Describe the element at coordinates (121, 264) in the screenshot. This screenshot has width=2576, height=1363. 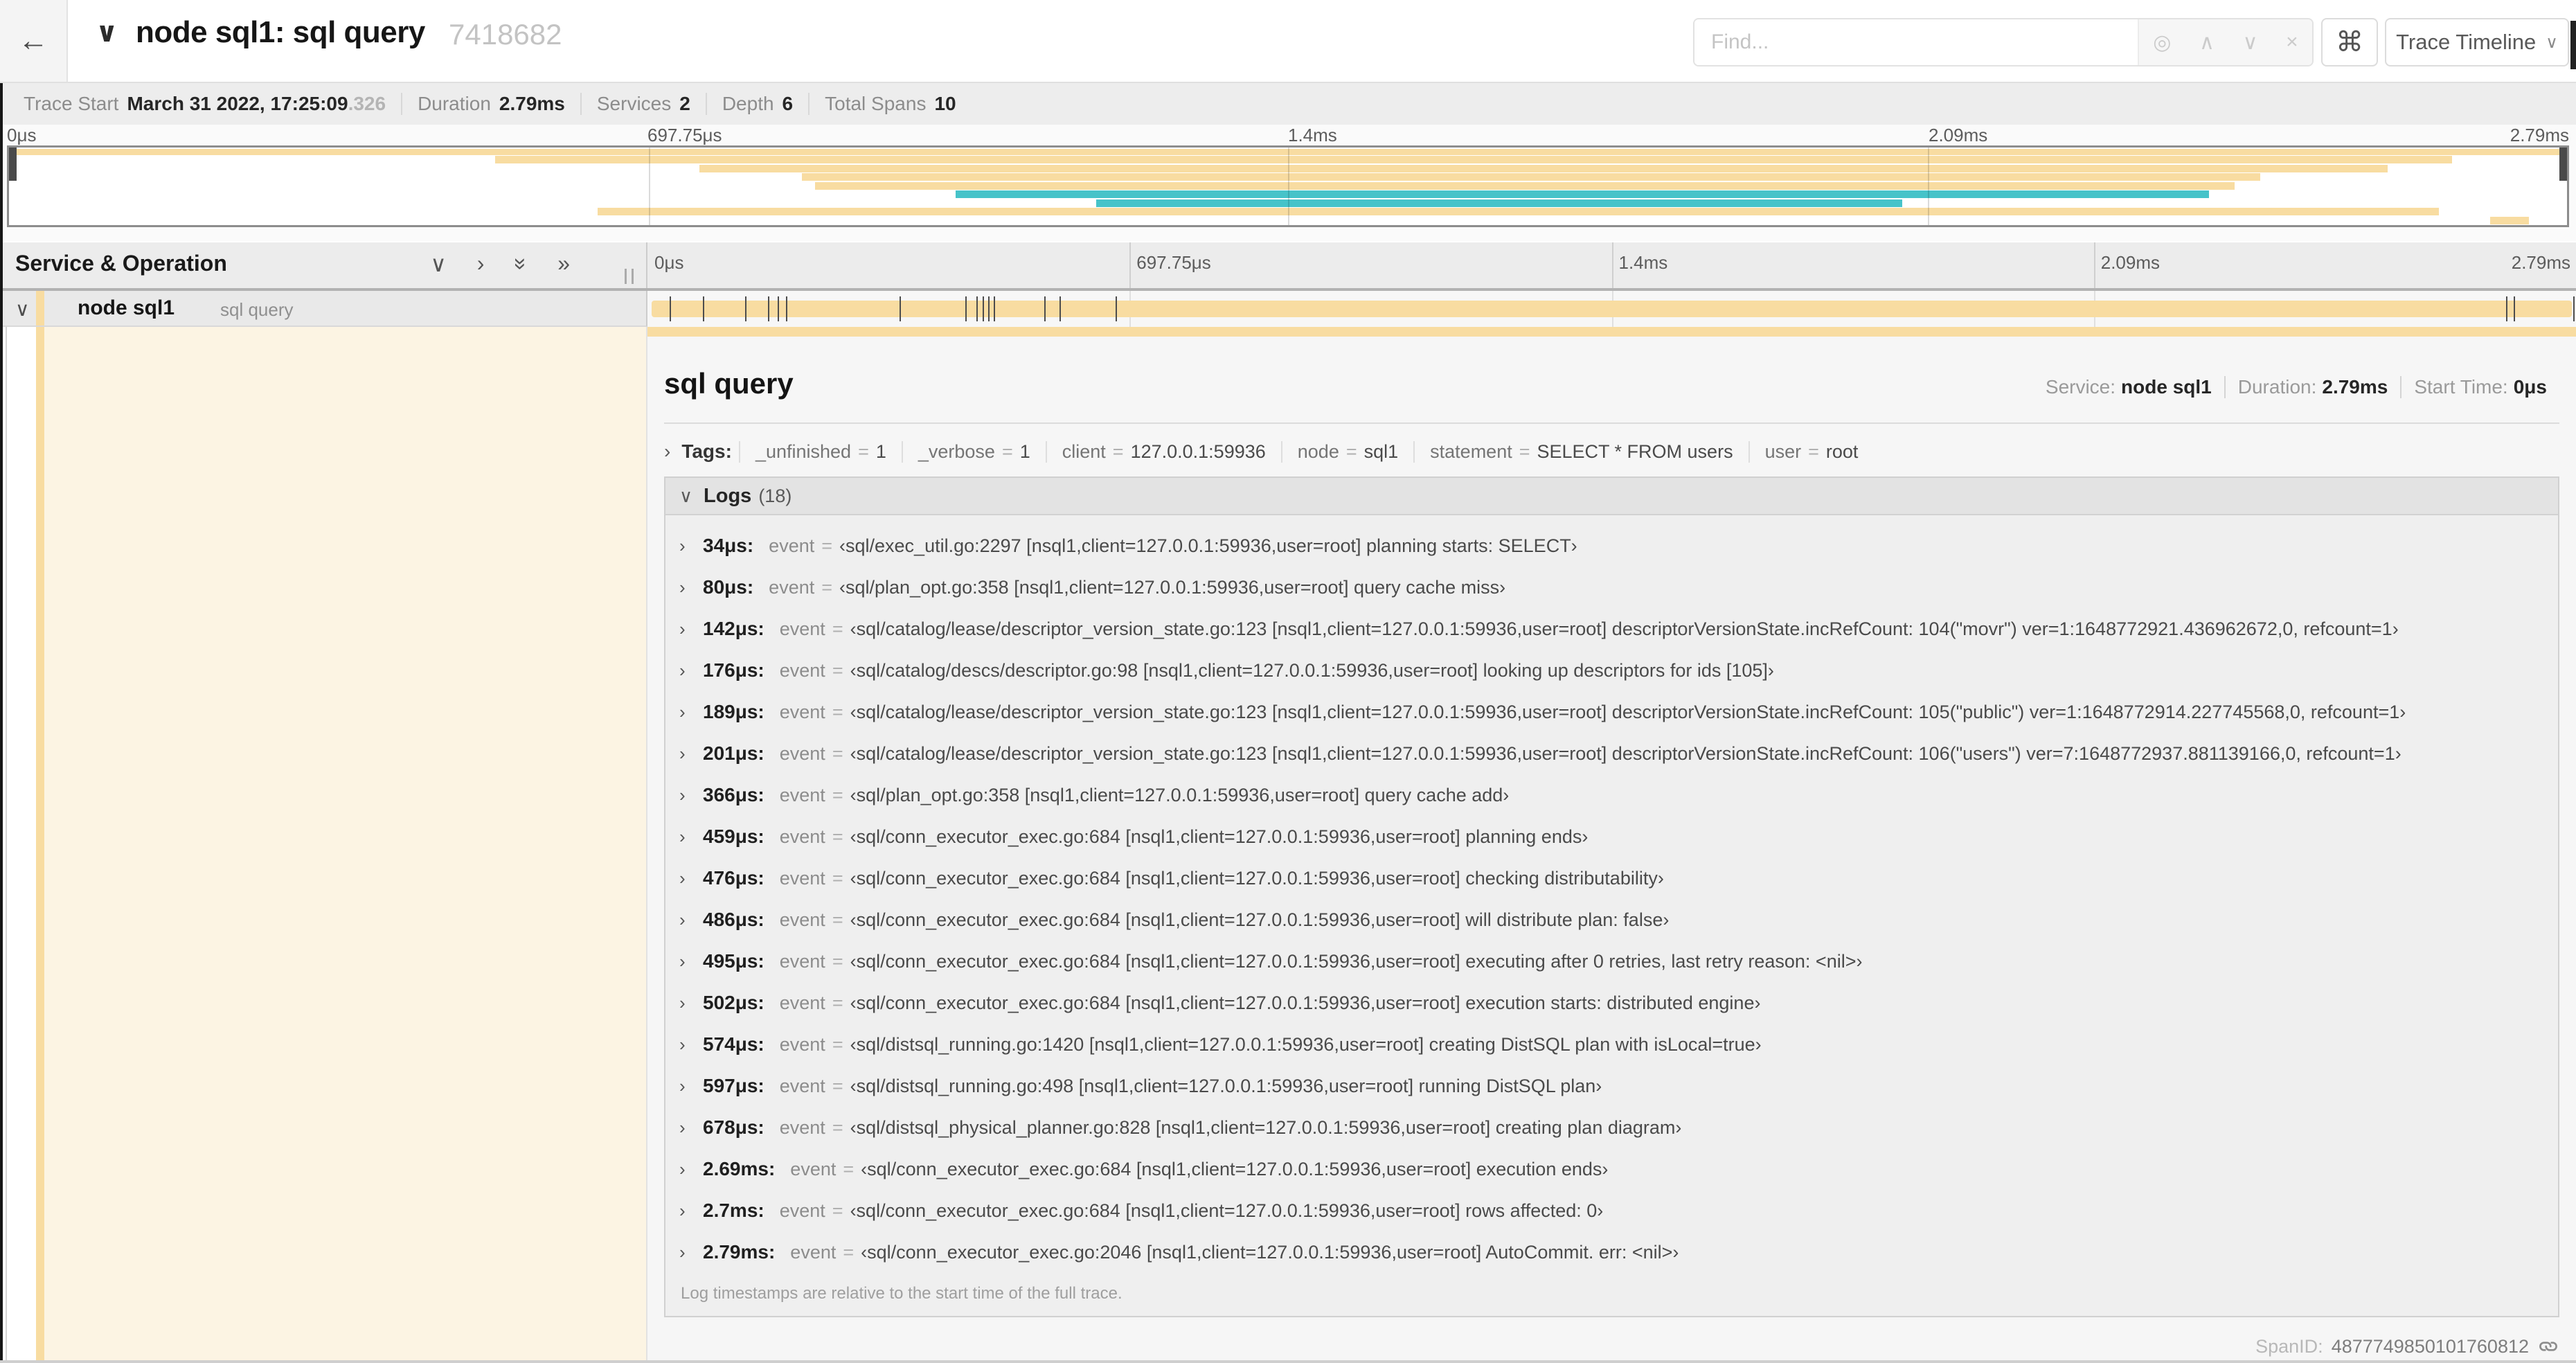
I see `service-operation-title: Service & Operation` at that location.